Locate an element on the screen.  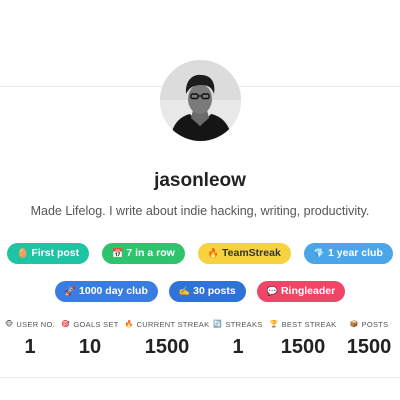
badge-label: 1000 day club is located at coordinates (113, 291).